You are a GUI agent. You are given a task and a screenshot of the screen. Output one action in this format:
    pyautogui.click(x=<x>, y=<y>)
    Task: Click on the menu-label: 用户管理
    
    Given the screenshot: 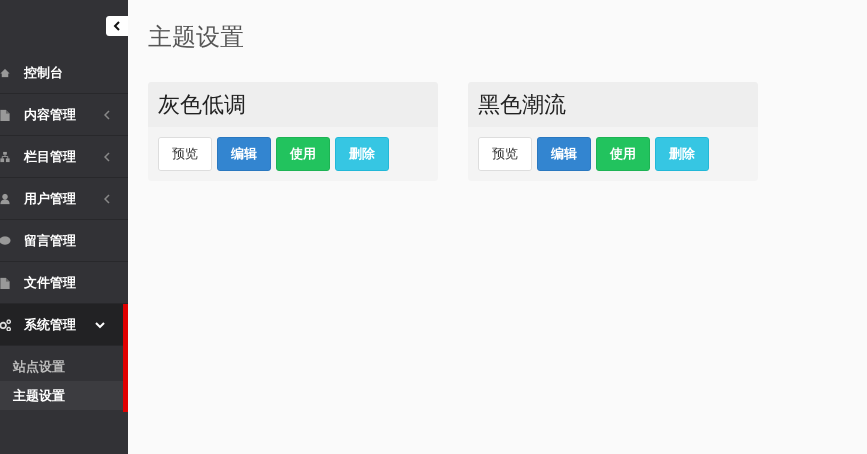 What is the action you would take?
    pyautogui.click(x=50, y=199)
    